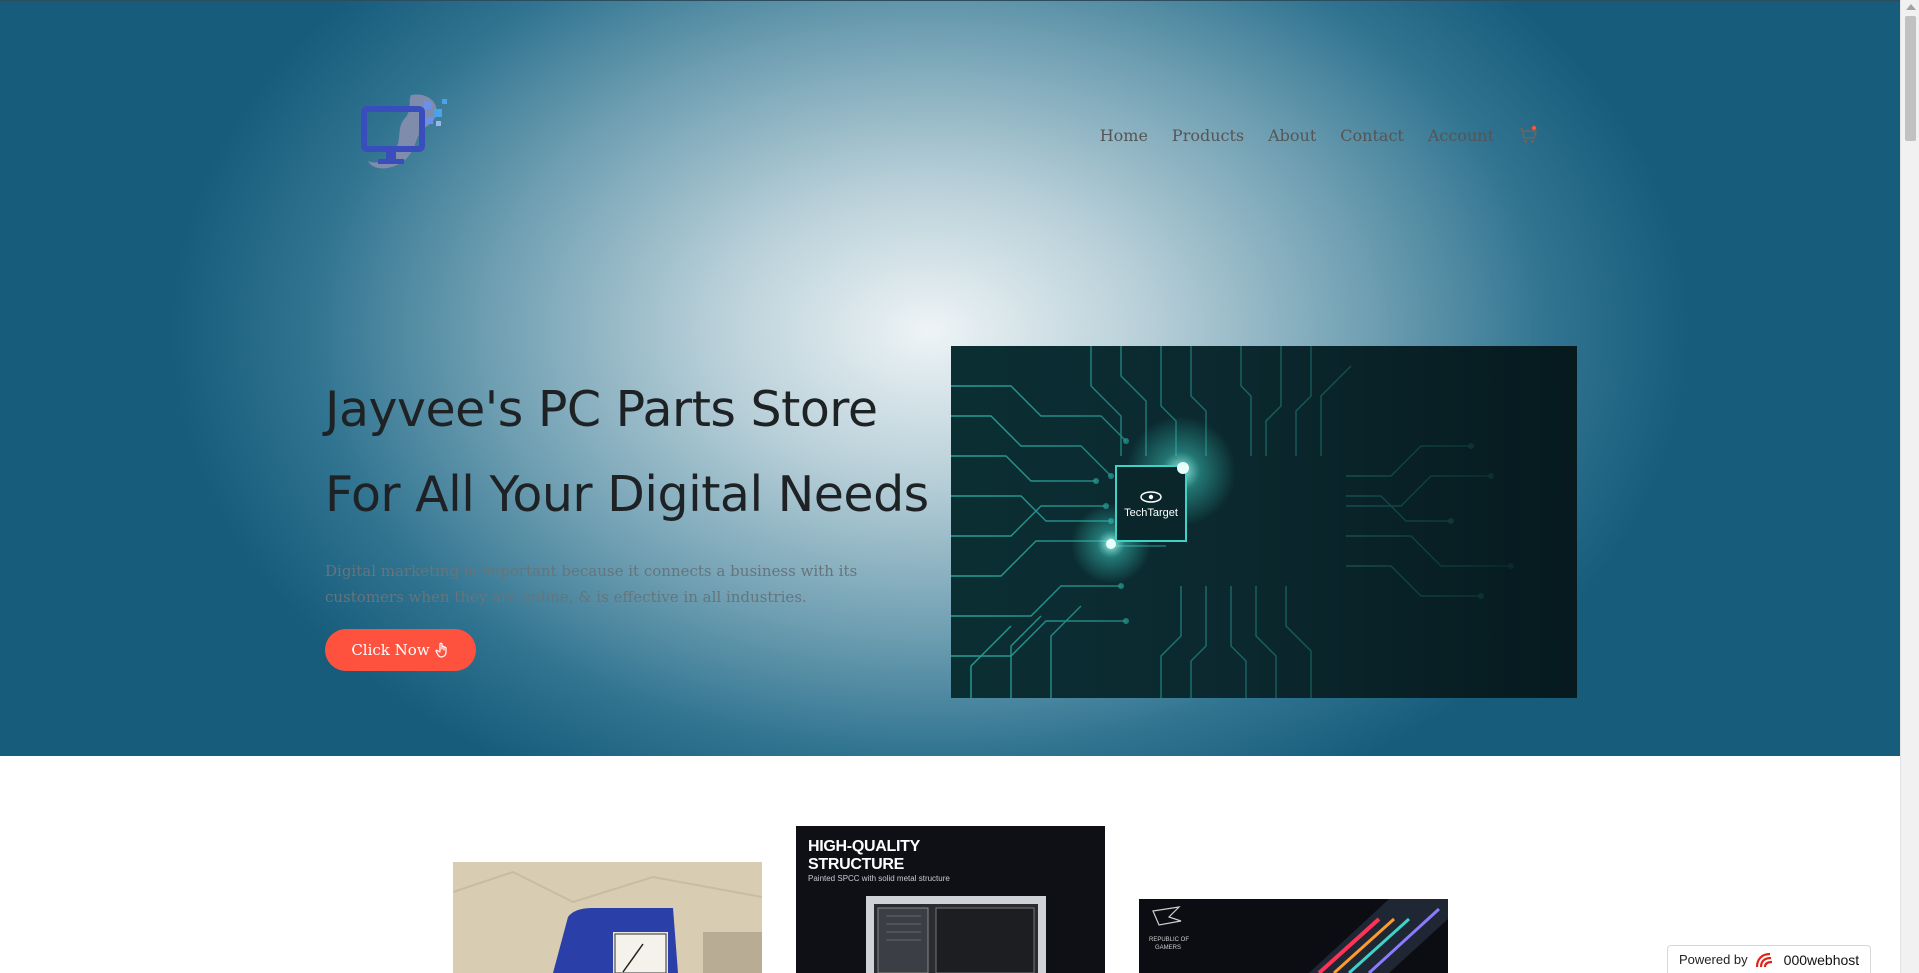  What do you see at coordinates (1372, 135) in the screenshot?
I see `nav-contact: Contact` at bounding box center [1372, 135].